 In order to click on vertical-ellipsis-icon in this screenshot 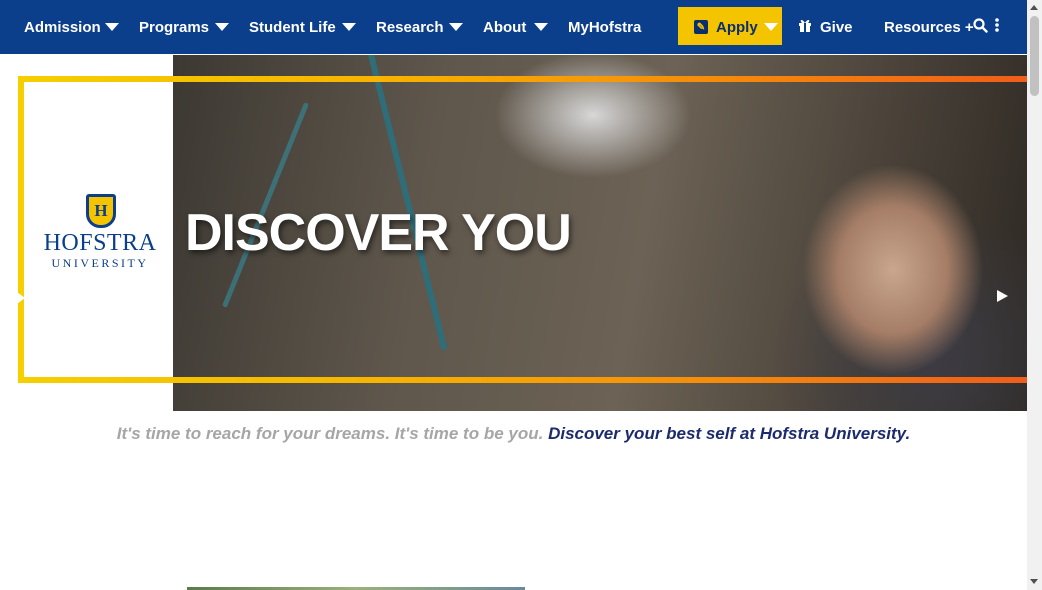, I will do `click(997, 27)`.